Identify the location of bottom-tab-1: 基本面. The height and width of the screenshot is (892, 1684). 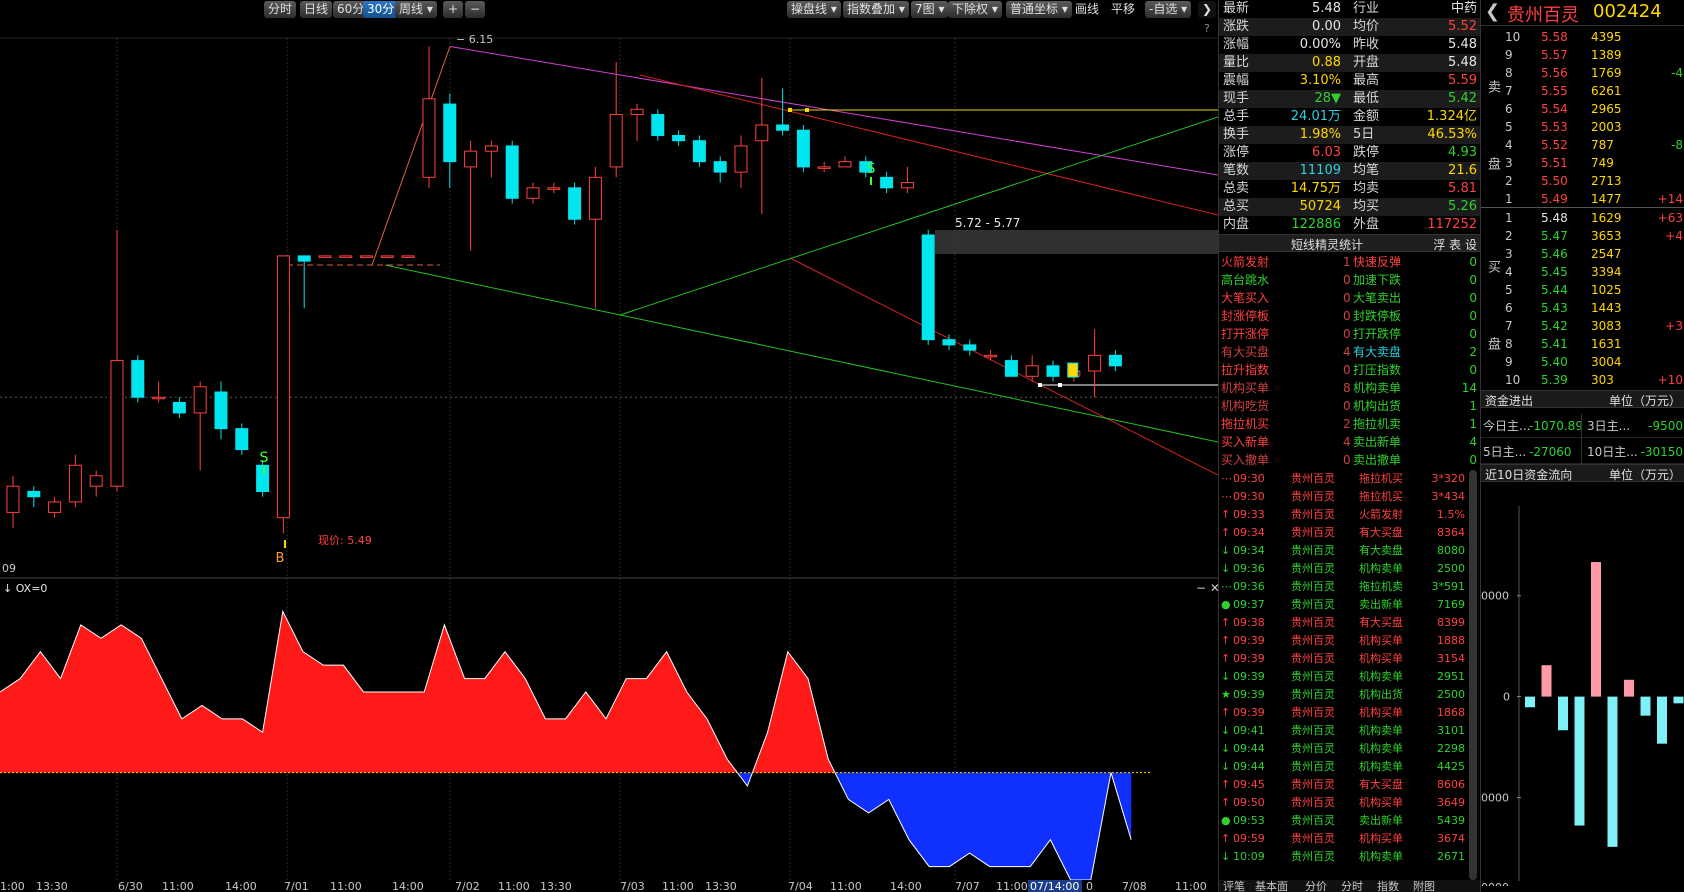
(1271, 885).